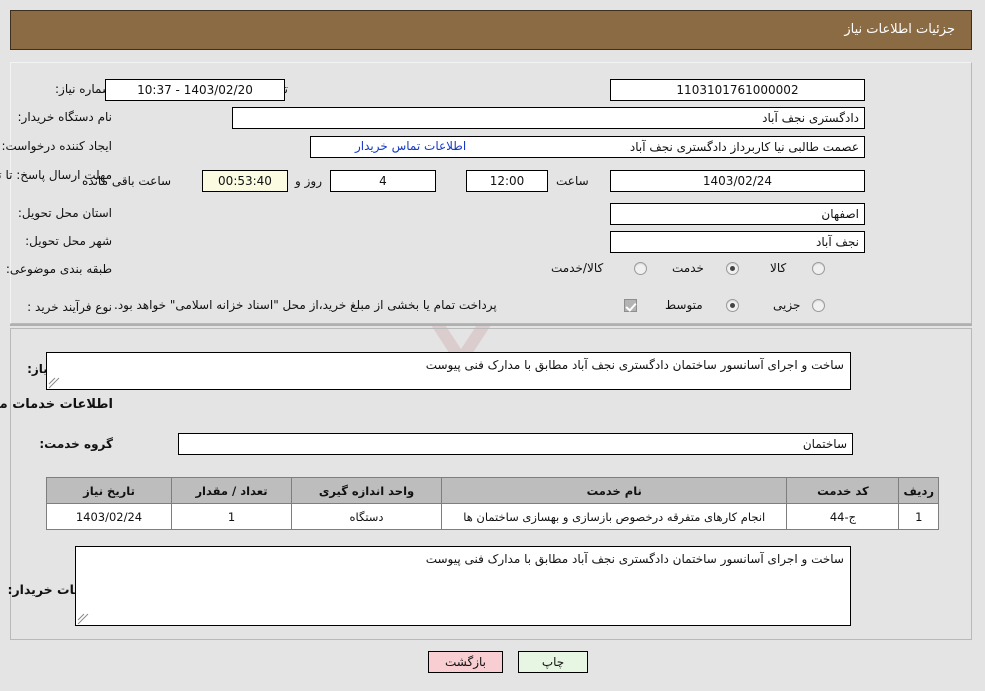  What do you see at coordinates (737, 90) in the screenshot?
I see `need-number-value: 1103101761000002` at bounding box center [737, 90].